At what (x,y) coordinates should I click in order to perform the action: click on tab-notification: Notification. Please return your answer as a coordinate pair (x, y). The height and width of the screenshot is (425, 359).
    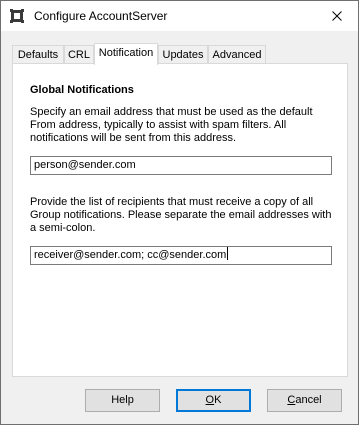
    Looking at the image, I should click on (126, 54).